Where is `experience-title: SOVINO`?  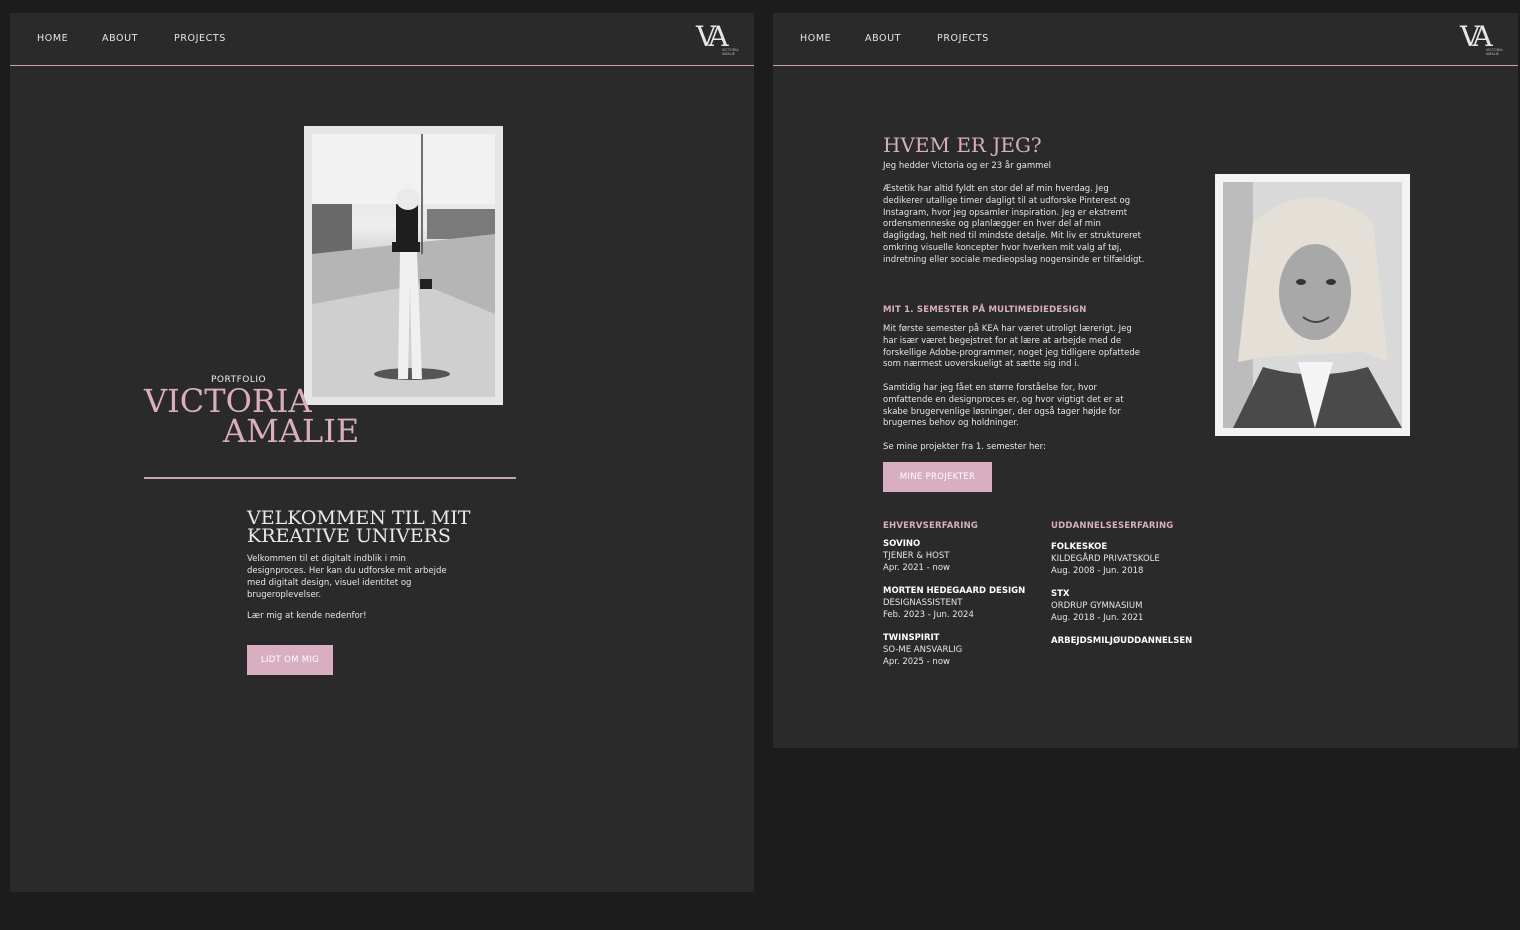 experience-title: SOVINO is located at coordinates (902, 544).